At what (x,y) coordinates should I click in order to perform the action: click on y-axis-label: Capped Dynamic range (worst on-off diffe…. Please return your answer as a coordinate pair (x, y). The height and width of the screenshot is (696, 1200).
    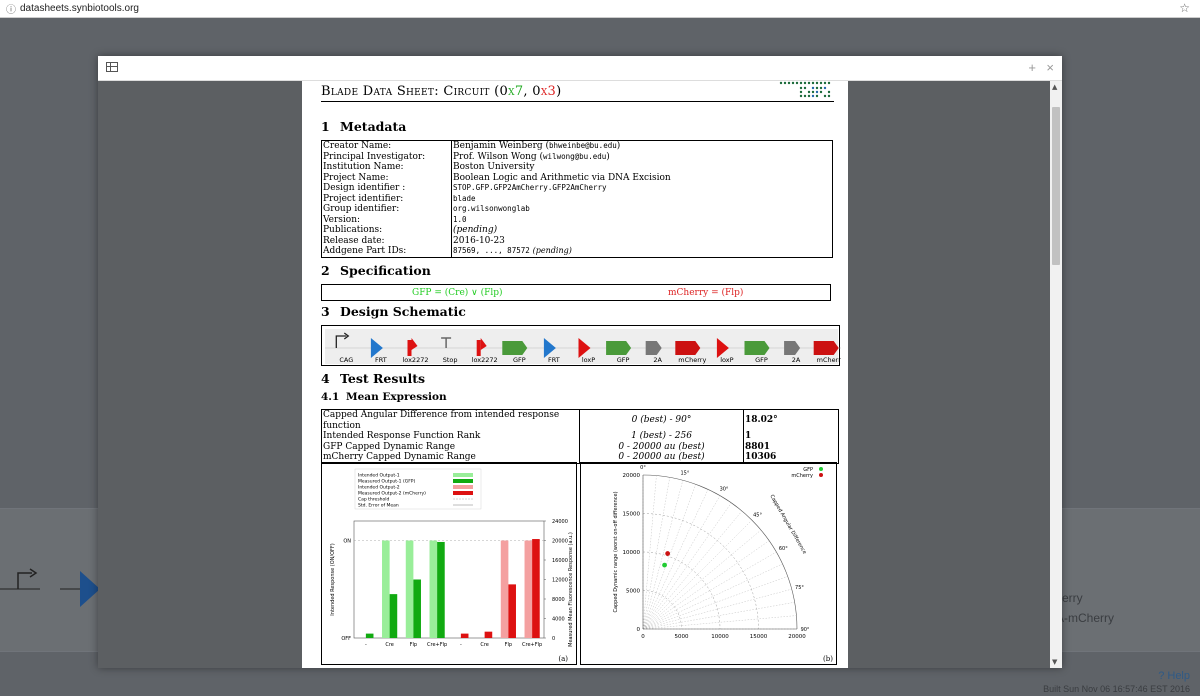
    Looking at the image, I should click on (616, 551).